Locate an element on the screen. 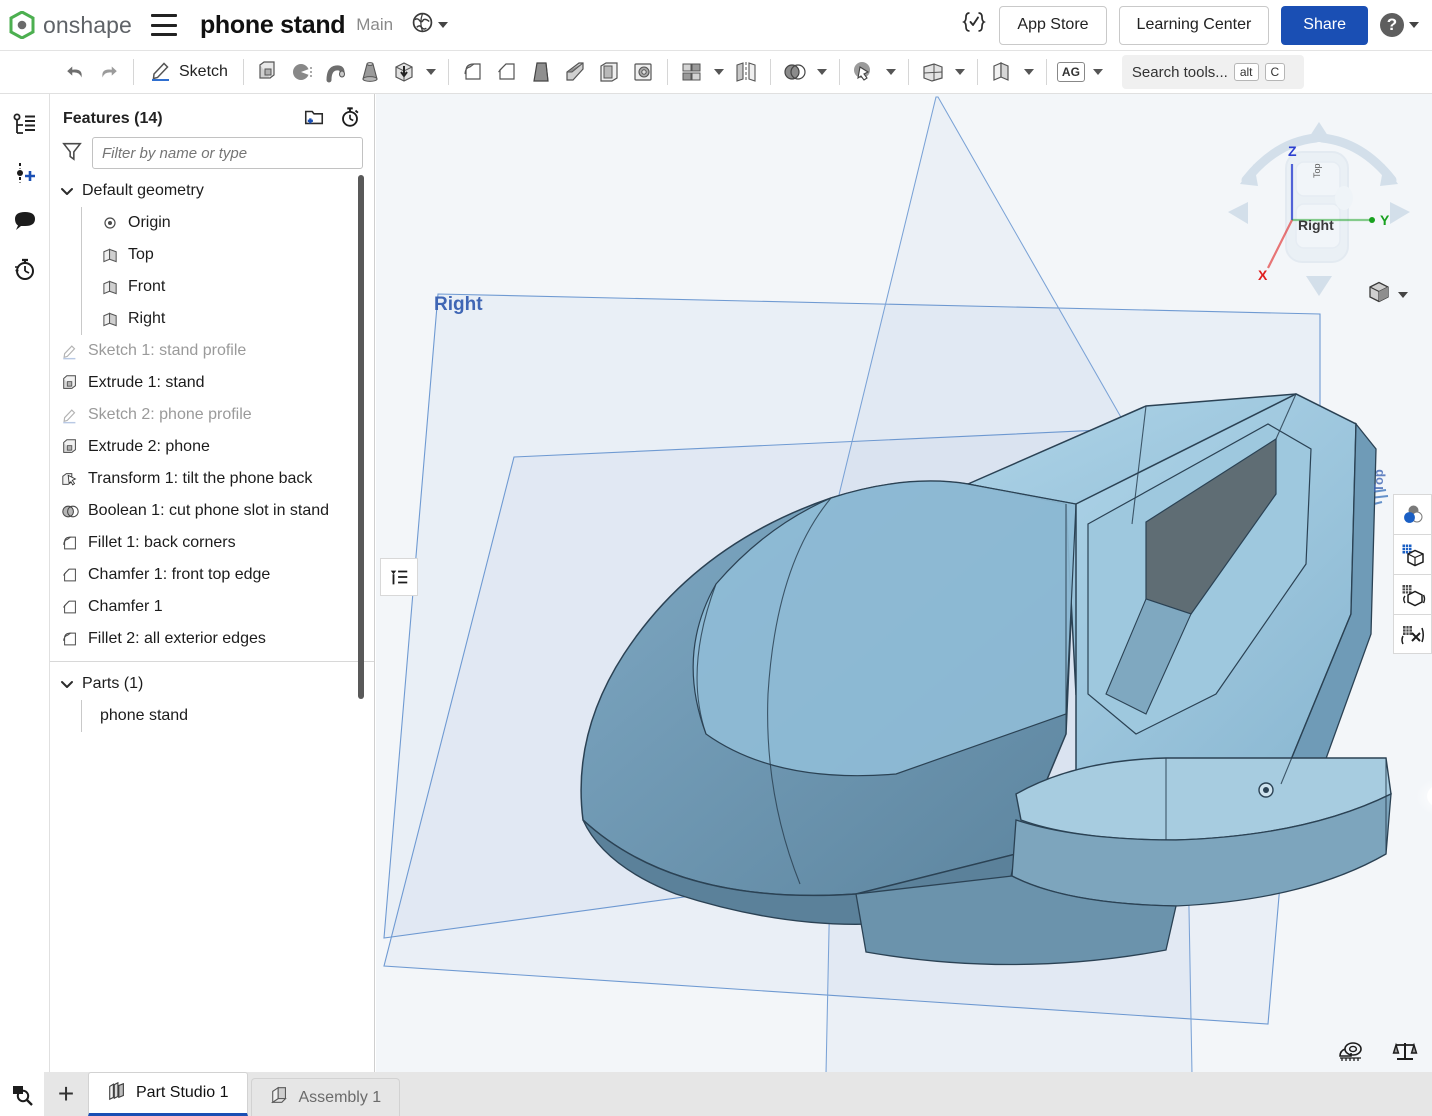  section-view-icon is located at coordinates (1412, 554).